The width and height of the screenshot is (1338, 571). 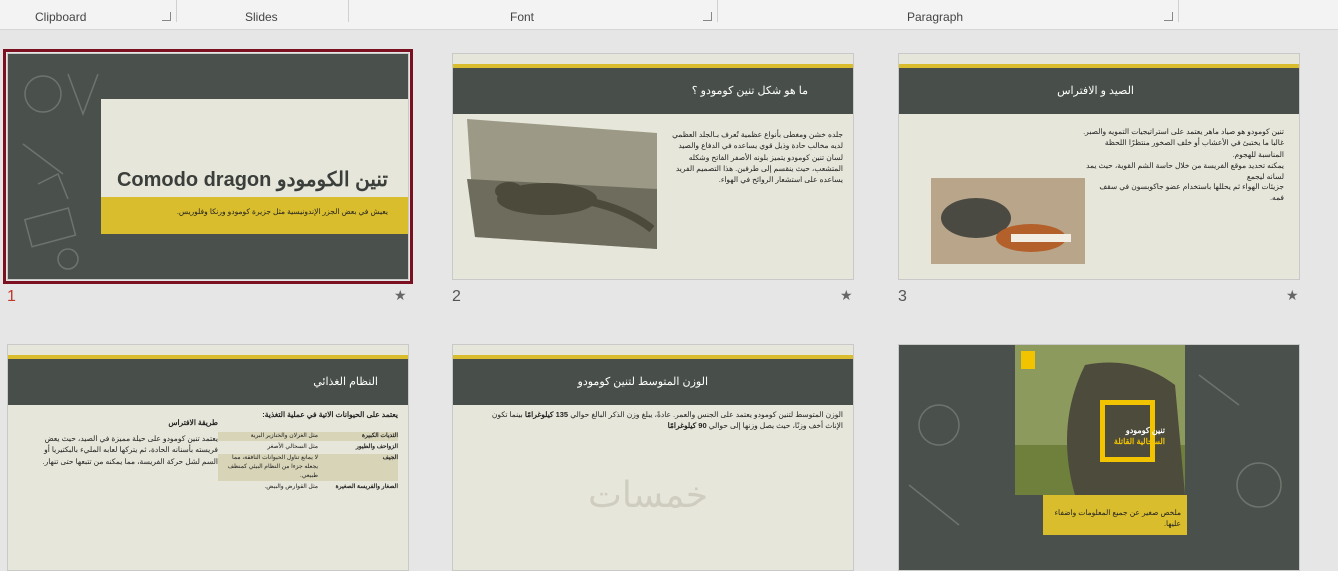 What do you see at coordinates (11, 296) in the screenshot?
I see `slide-number-1: 1` at bounding box center [11, 296].